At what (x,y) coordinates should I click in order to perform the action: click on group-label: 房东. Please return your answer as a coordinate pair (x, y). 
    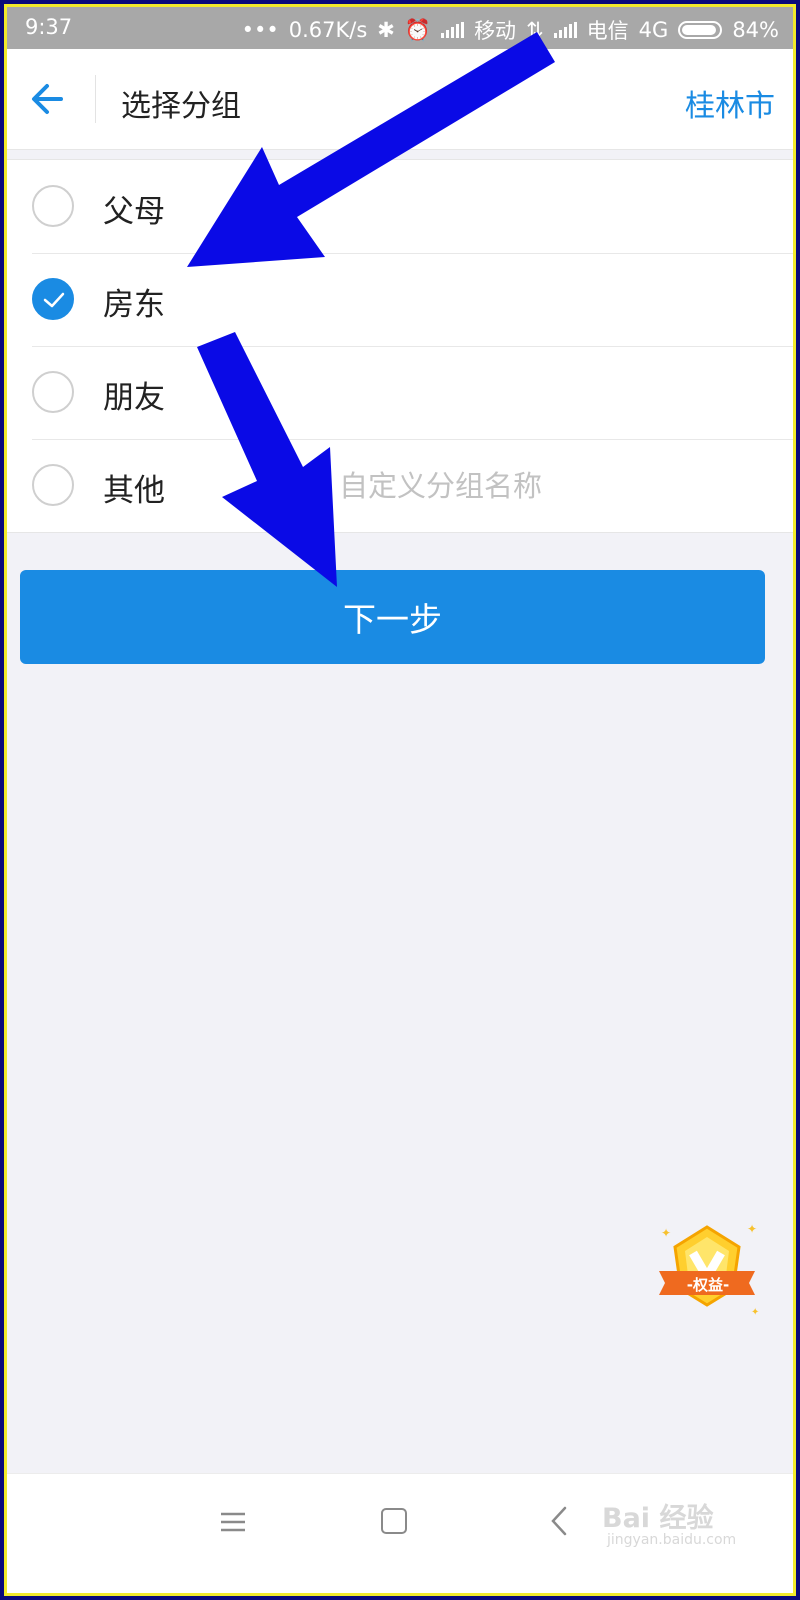
    Looking at the image, I should click on (134, 305).